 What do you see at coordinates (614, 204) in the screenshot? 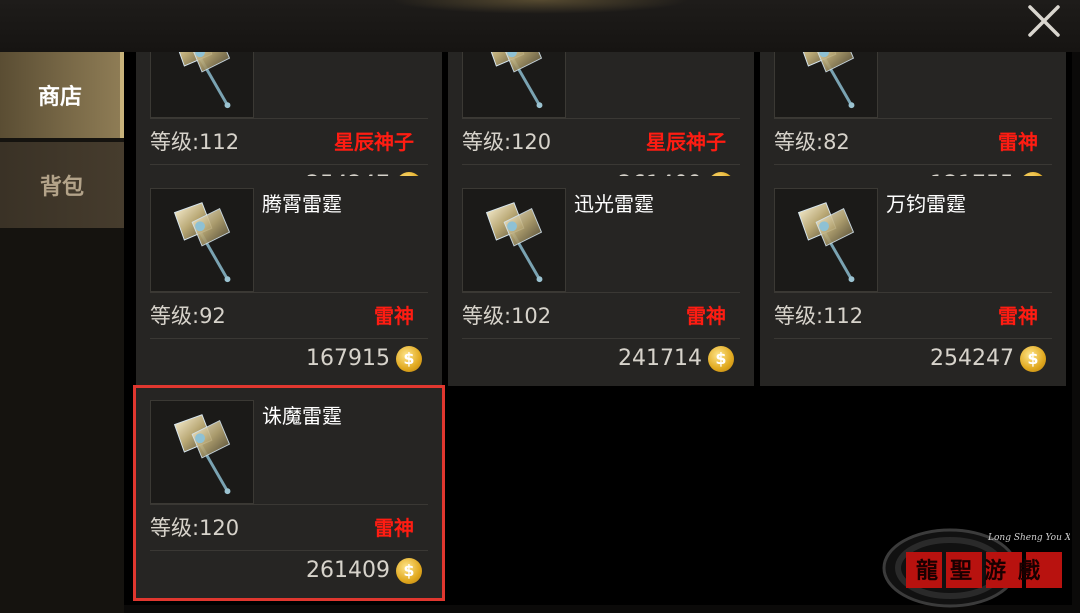
I see `item-name: 迅光雷霆` at bounding box center [614, 204].